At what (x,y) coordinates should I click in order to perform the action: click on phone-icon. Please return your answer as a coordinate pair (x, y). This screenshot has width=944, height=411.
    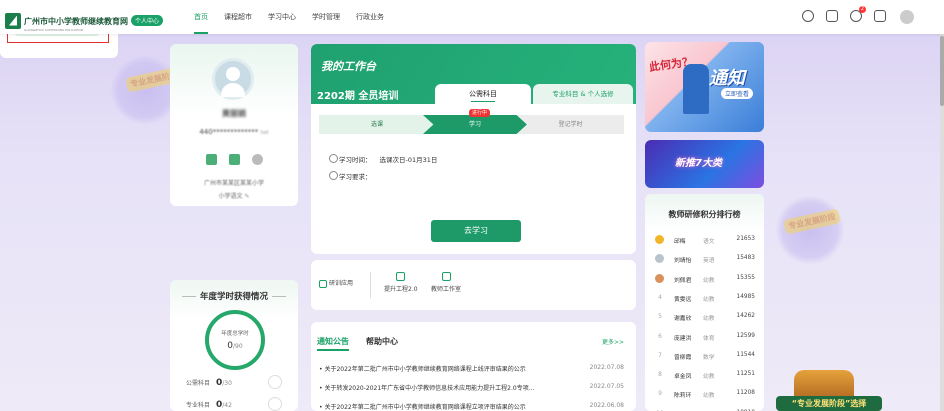
    Looking at the image, I should click on (234, 159).